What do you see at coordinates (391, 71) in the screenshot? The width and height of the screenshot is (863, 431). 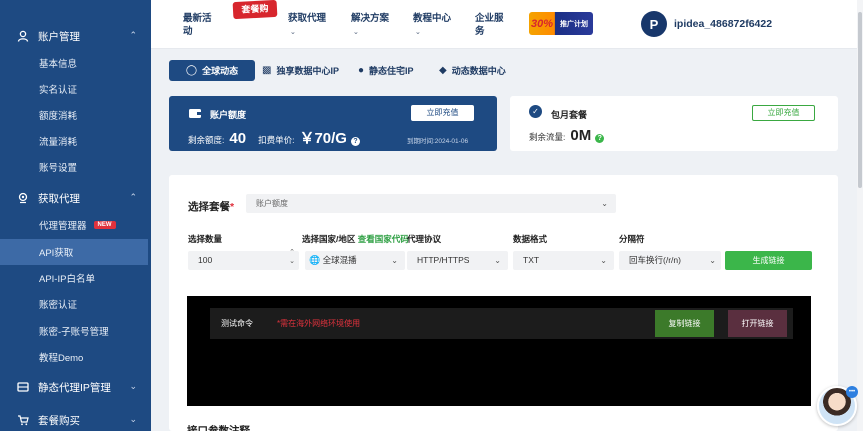 I see `tab-label: 静态住宅IP` at bounding box center [391, 71].